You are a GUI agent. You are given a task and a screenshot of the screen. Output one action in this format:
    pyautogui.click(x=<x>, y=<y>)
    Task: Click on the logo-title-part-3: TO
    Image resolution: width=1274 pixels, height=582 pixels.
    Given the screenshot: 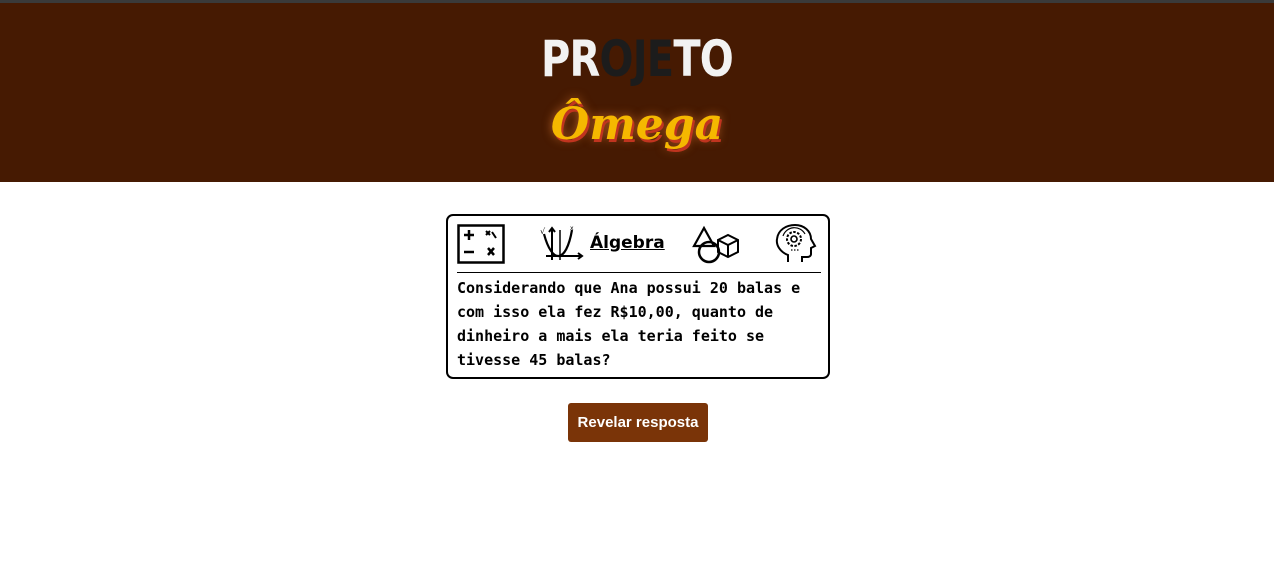 What is the action you would take?
    pyautogui.click(x=703, y=59)
    